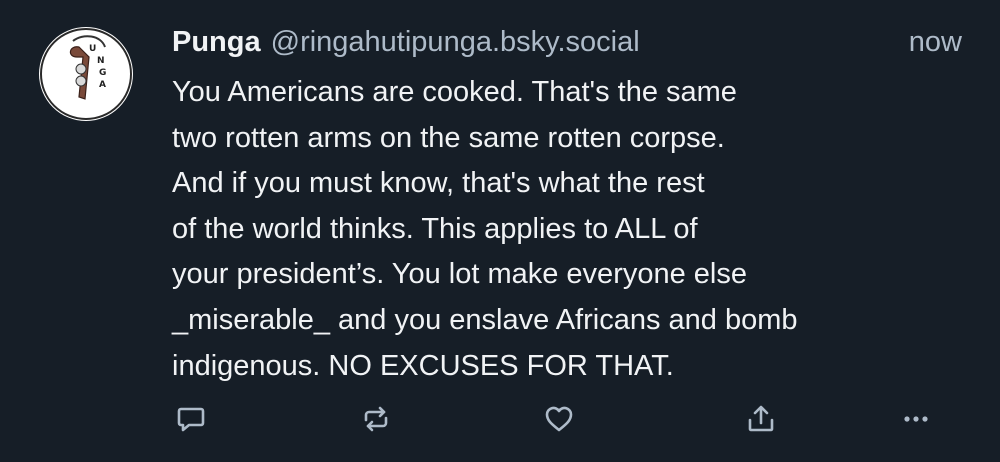 The width and height of the screenshot is (1000, 462). I want to click on author-handle: @ringahutipunga.bsky.social, so click(455, 42).